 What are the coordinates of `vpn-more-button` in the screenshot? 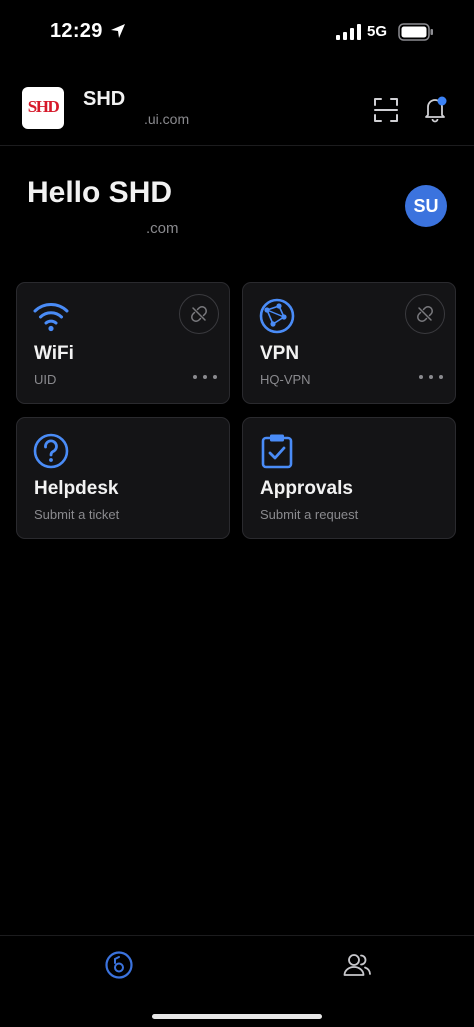 It's located at (431, 377).